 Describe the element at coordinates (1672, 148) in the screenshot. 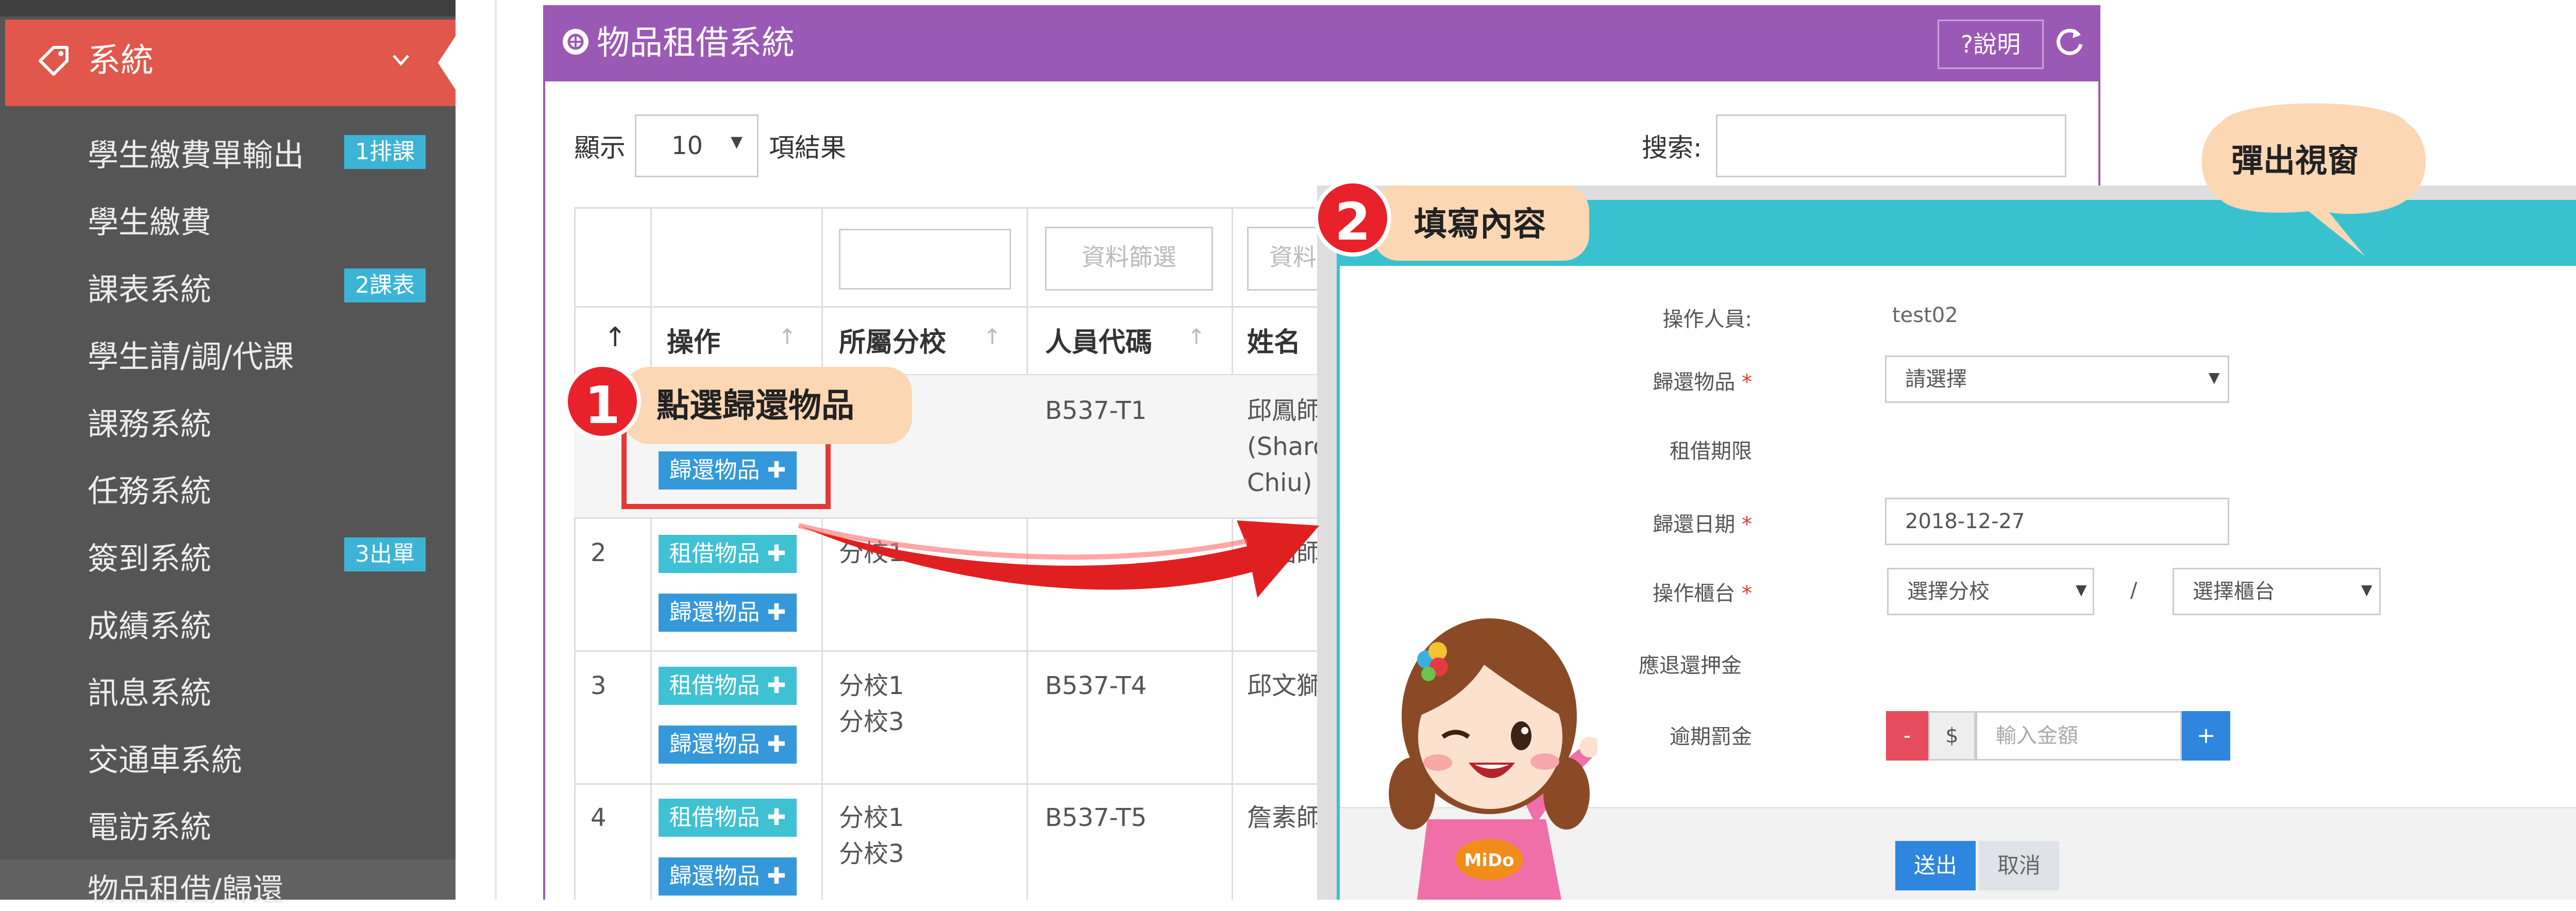

I see `search-label: 搜索:` at that location.